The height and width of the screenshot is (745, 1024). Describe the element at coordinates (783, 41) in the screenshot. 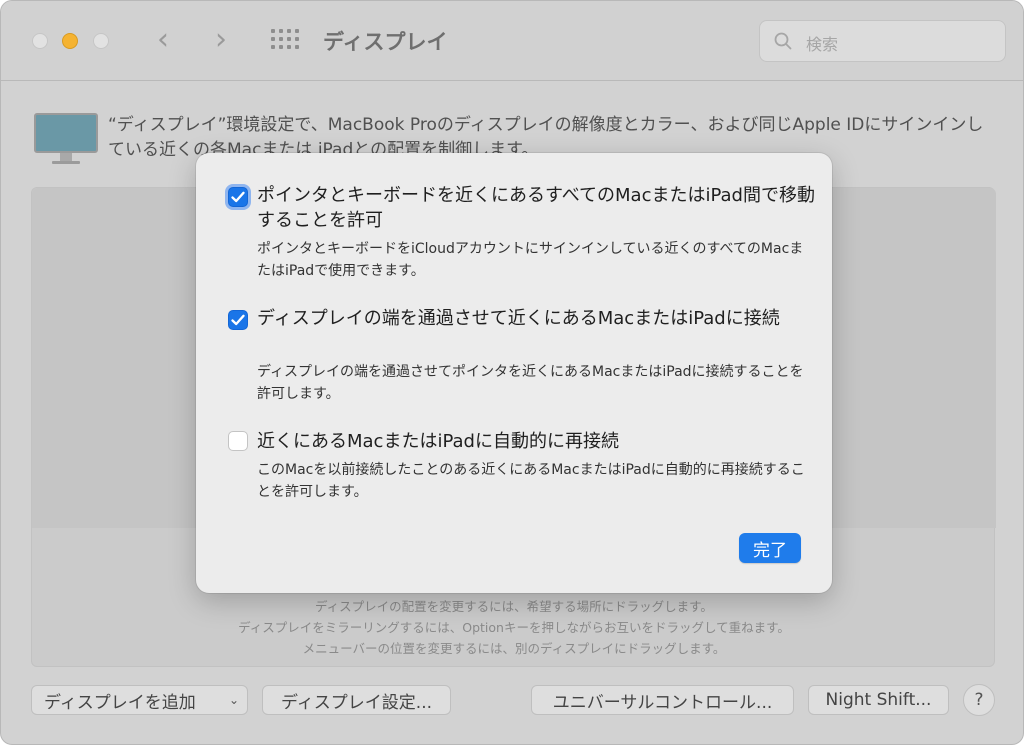

I see `search-icon` at that location.